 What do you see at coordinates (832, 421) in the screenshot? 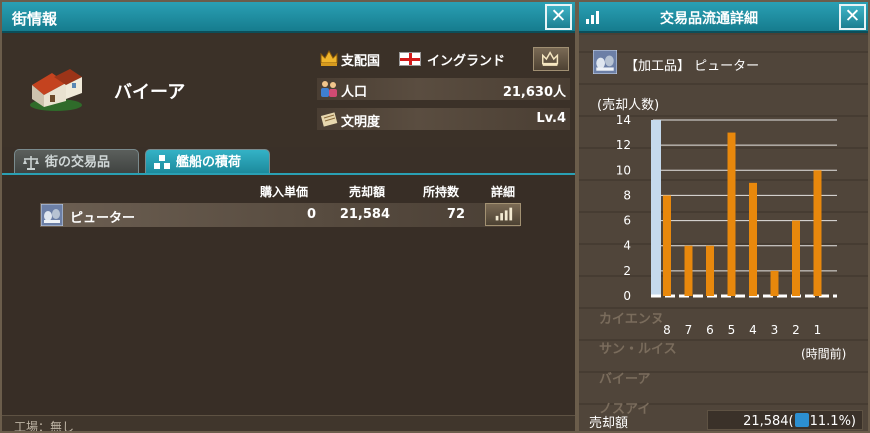
I see `sale-price-percent: 11.1%)` at bounding box center [832, 421].